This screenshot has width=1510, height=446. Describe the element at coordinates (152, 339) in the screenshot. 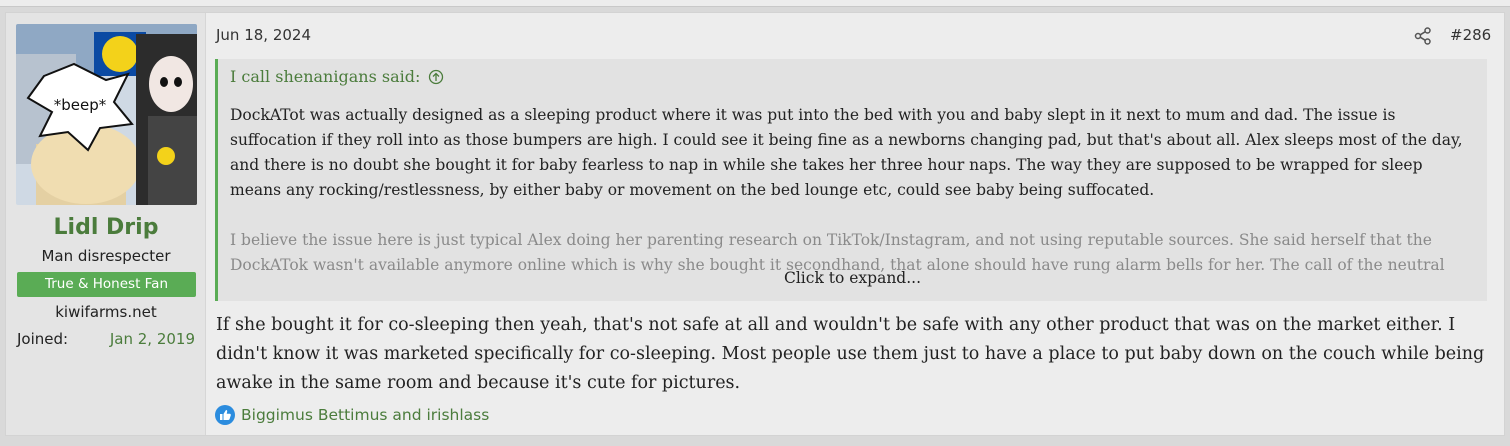

I see `joined-date: Jan 2, 2019` at that location.